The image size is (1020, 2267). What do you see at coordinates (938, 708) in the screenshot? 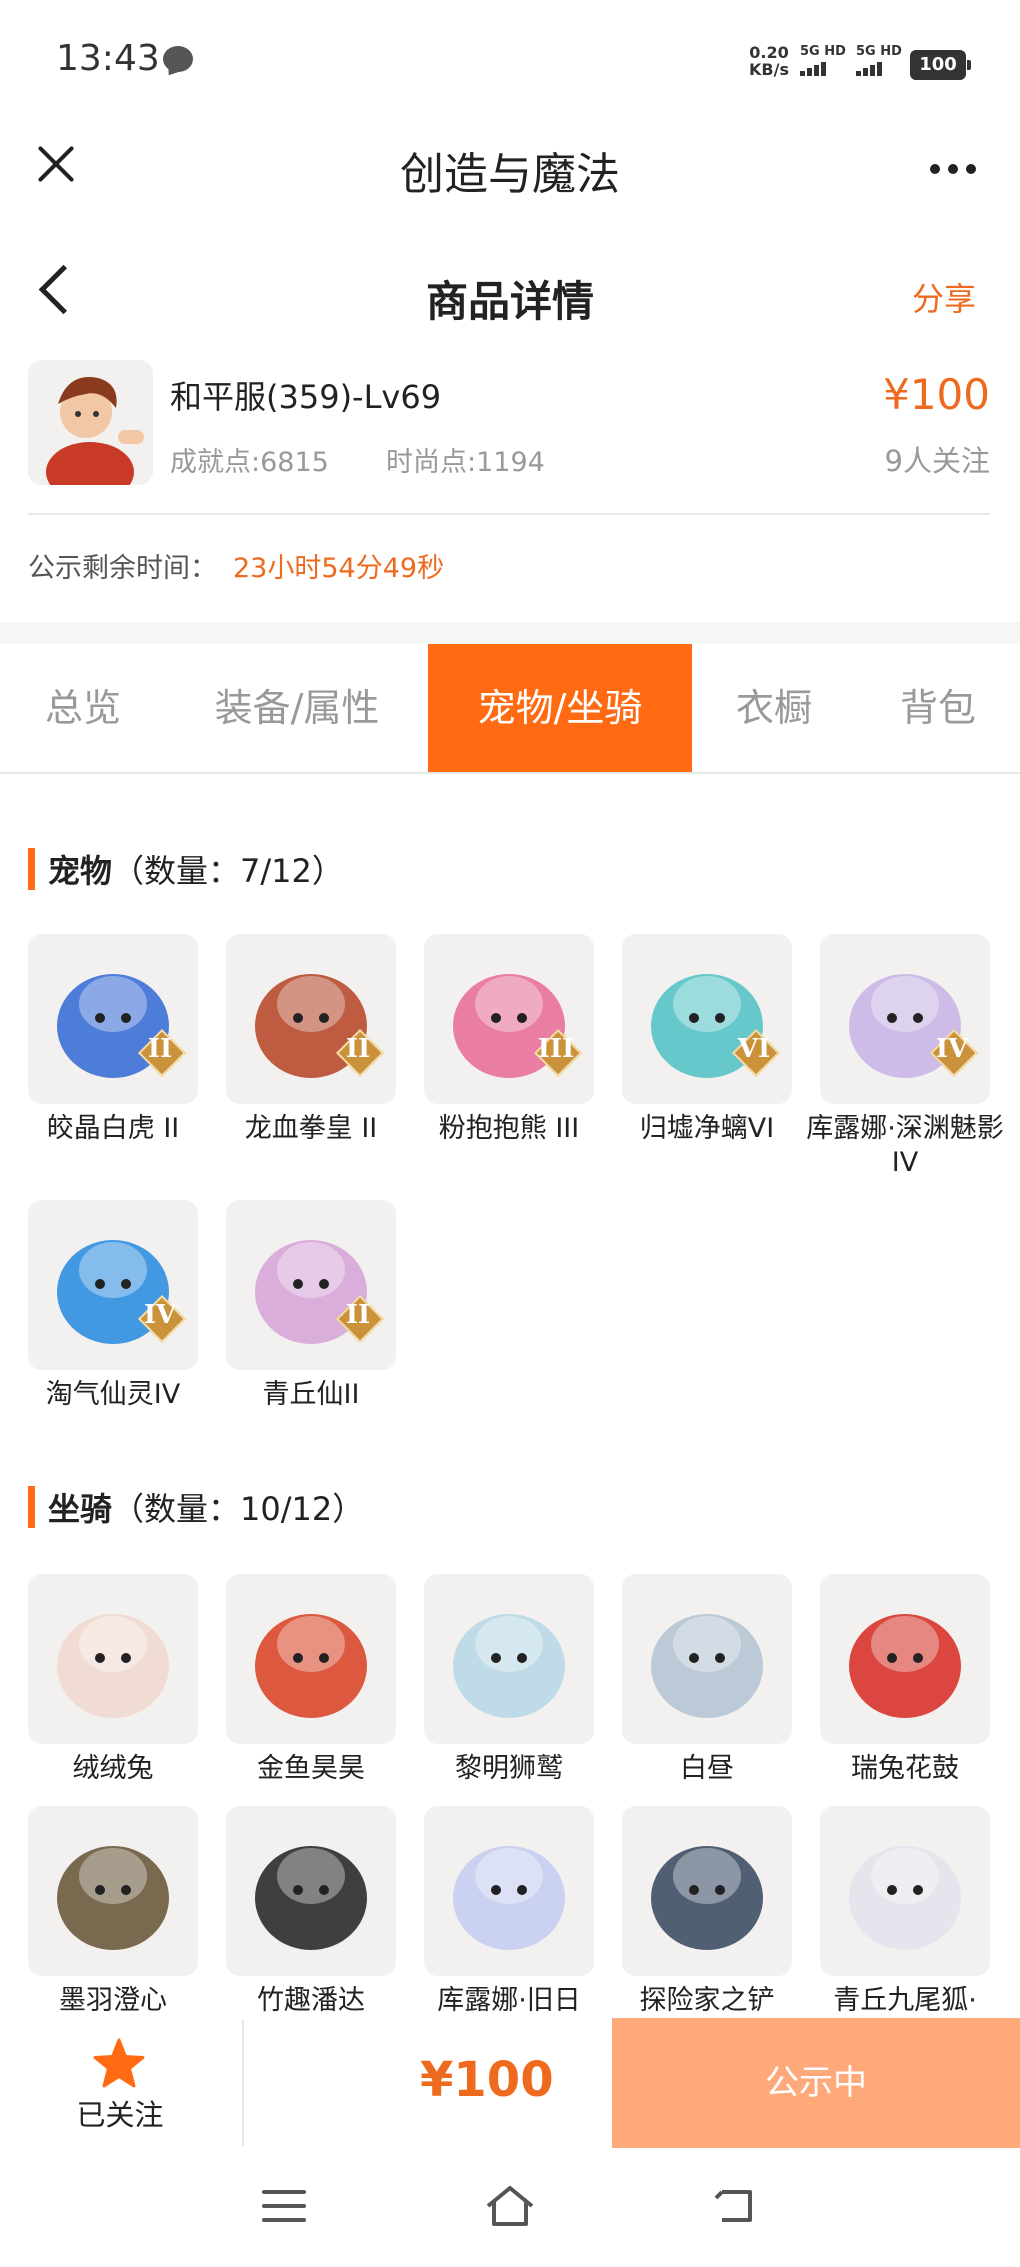
I see `tab-backpack: 背包` at bounding box center [938, 708].